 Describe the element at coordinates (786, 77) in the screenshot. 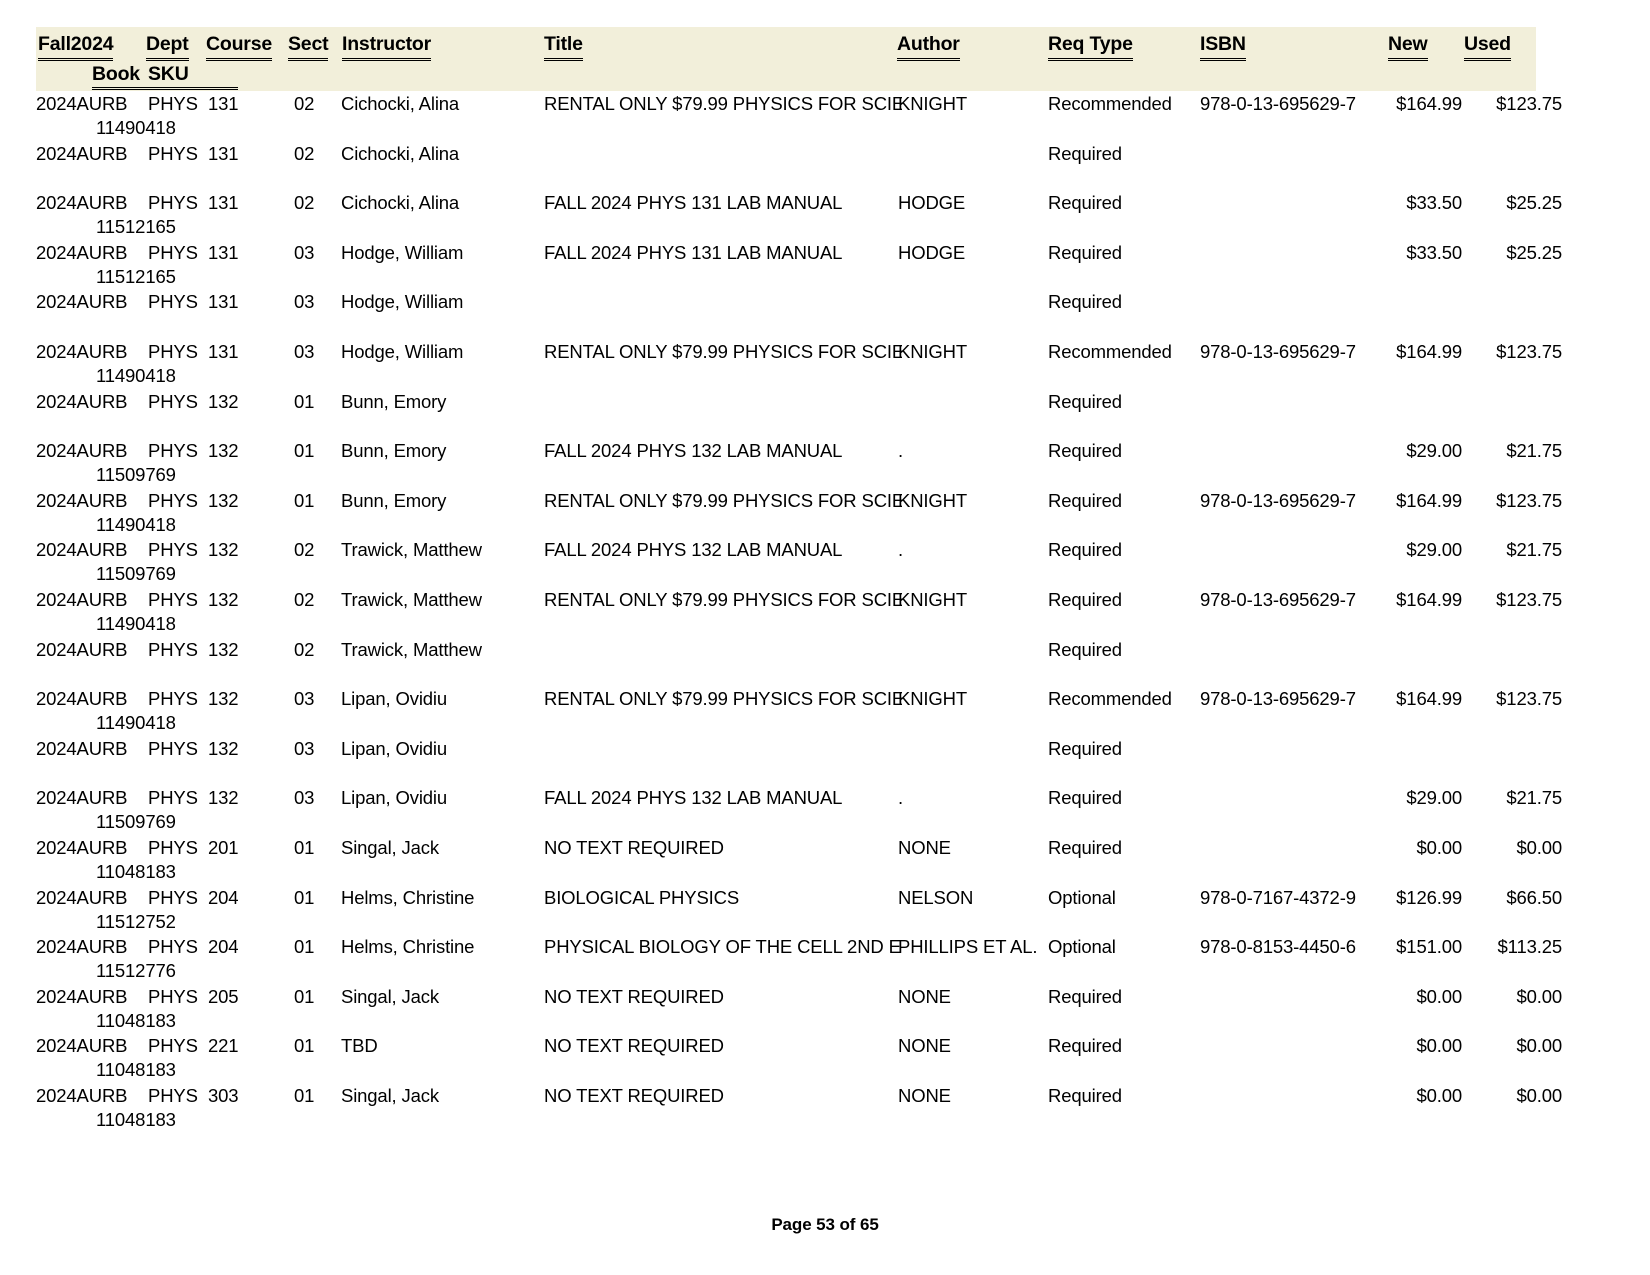

I see `table-header-row-secondary: Book SKU` at that location.